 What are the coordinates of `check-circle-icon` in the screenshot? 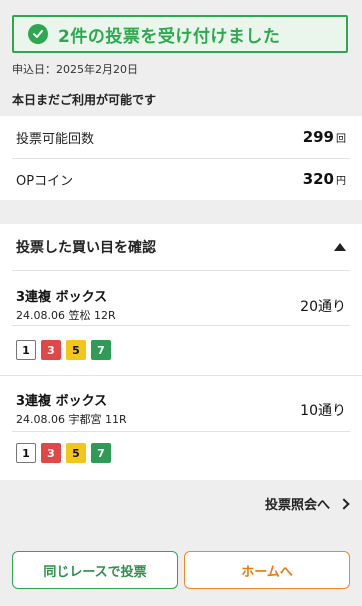 It's located at (38, 34).